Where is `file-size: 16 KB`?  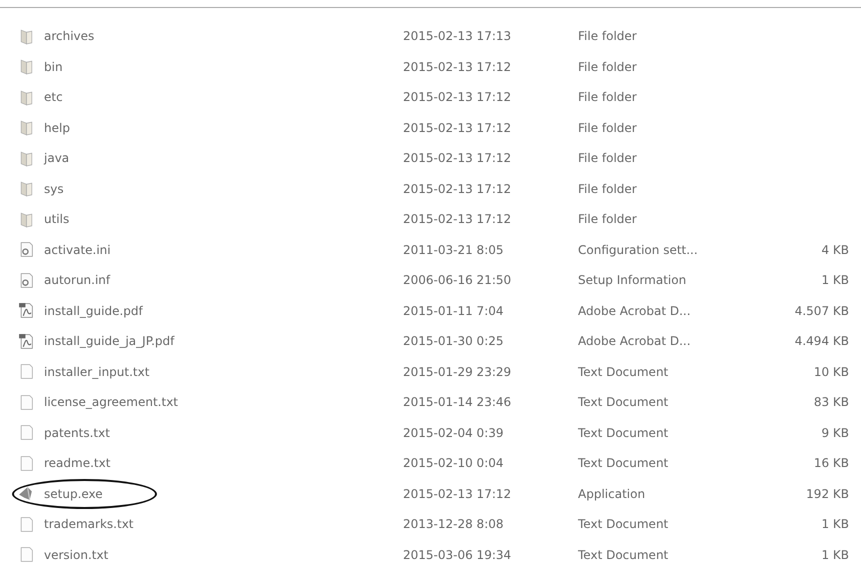 file-size: 16 KB is located at coordinates (830, 463).